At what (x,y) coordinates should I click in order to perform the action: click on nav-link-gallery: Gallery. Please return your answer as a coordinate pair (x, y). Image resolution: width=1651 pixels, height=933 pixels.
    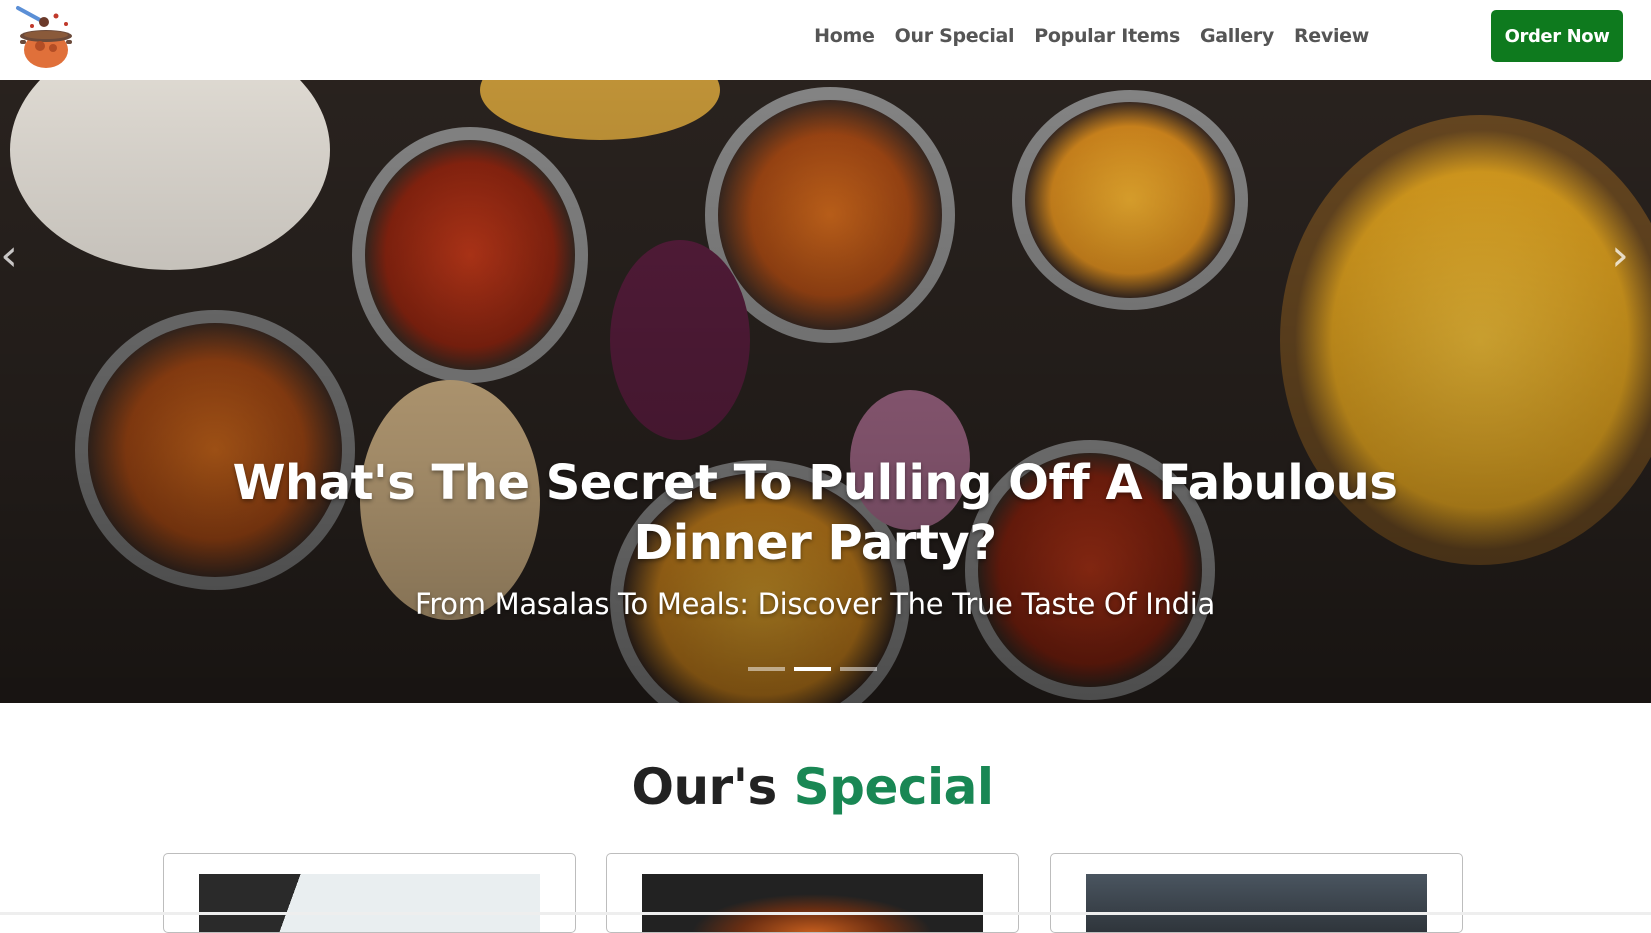
    Looking at the image, I should click on (1237, 36).